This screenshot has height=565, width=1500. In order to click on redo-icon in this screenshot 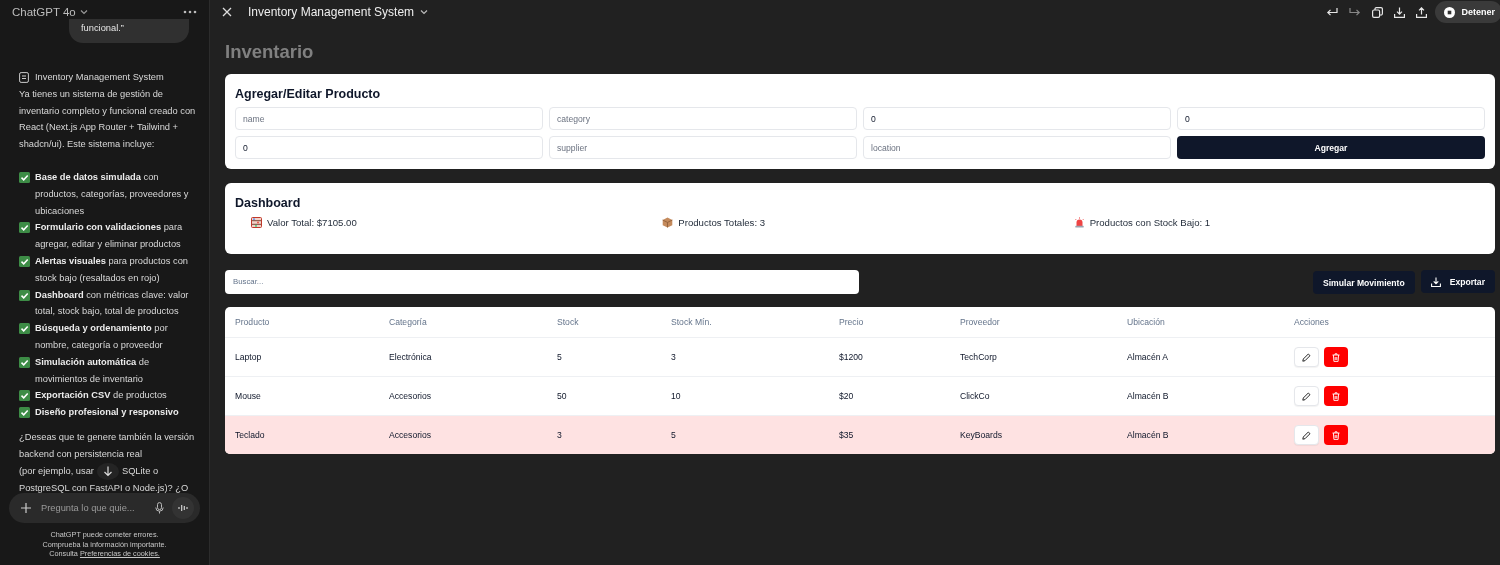, I will do `click(1355, 12)`.